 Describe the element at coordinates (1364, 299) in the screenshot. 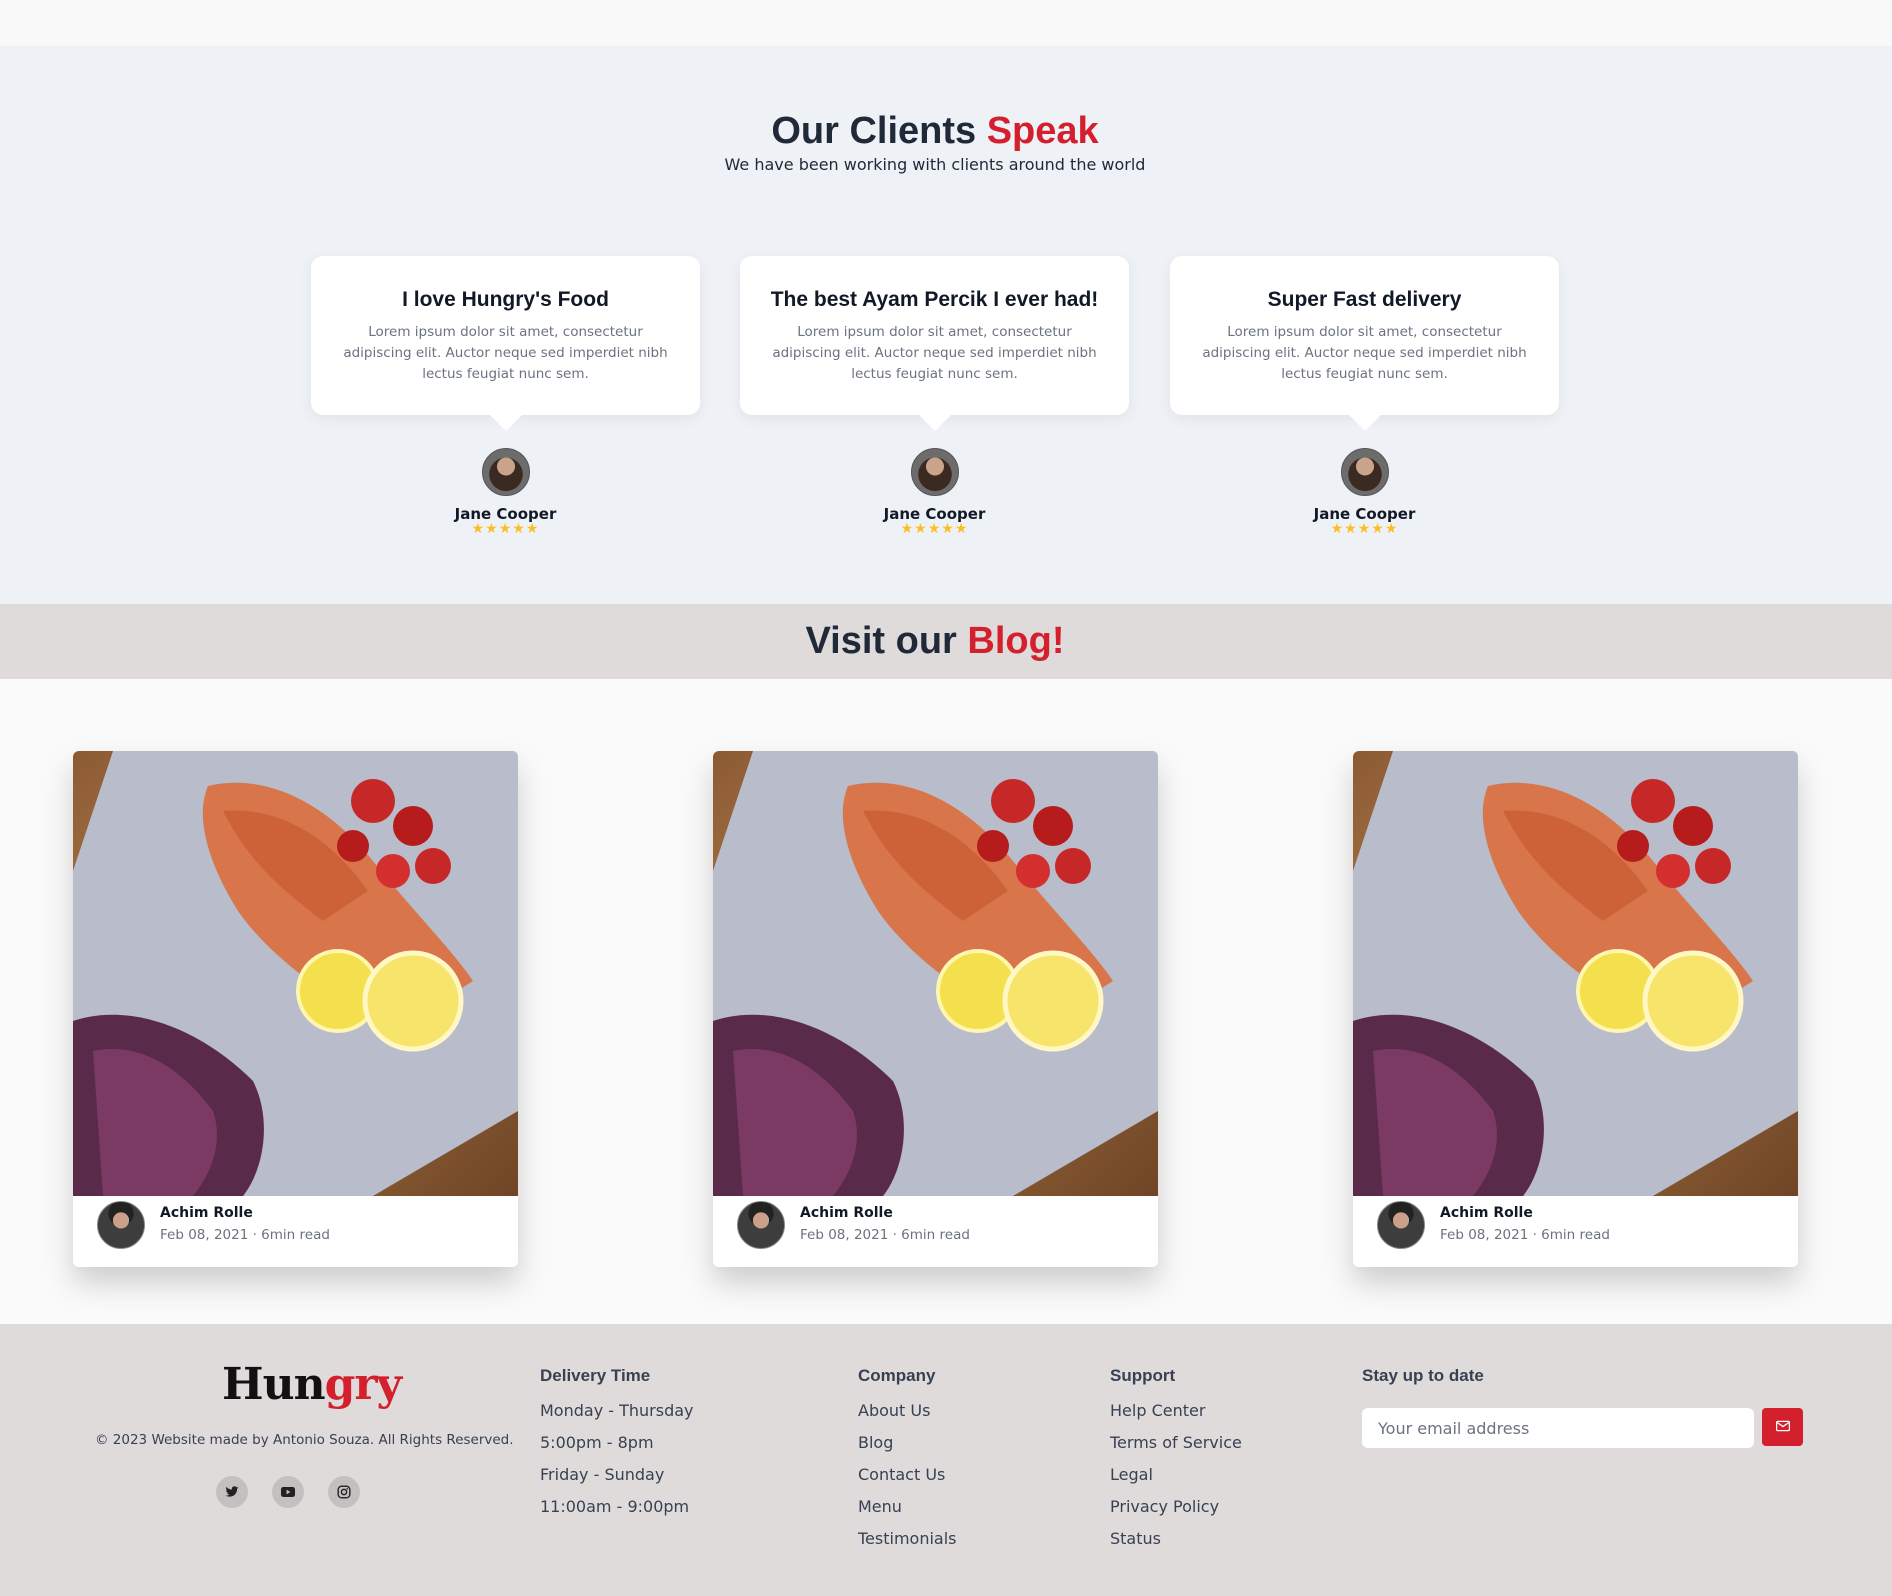

I see `testimonial-heading: Super Fast delivery` at that location.